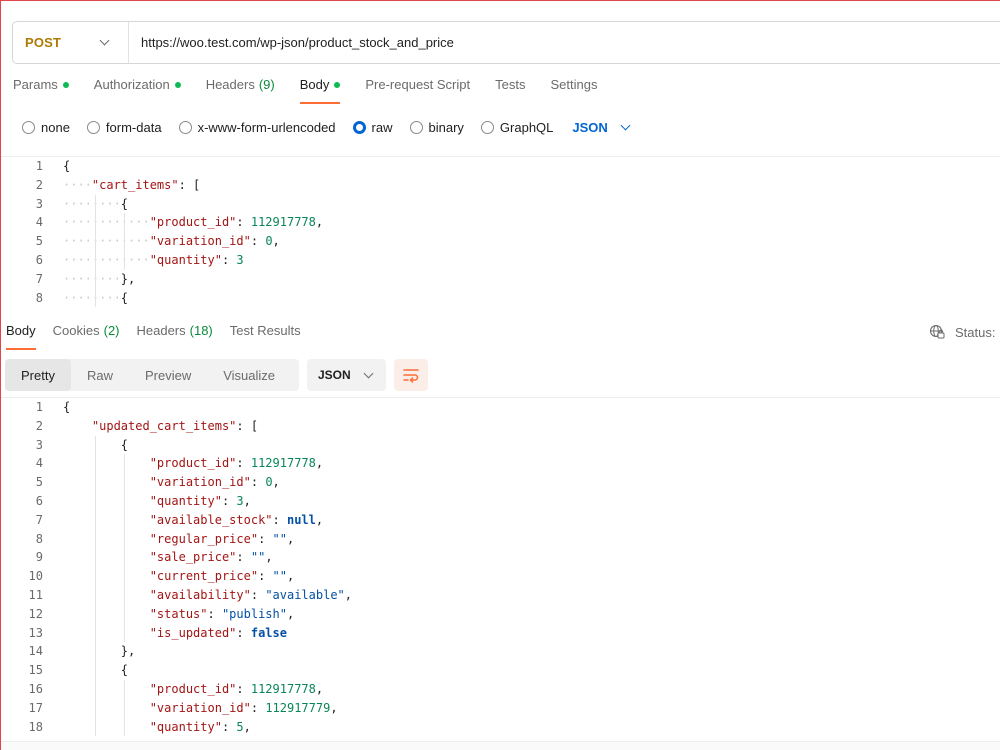 The height and width of the screenshot is (750, 1000). I want to click on tab-authorization: Authorization, so click(137, 91).